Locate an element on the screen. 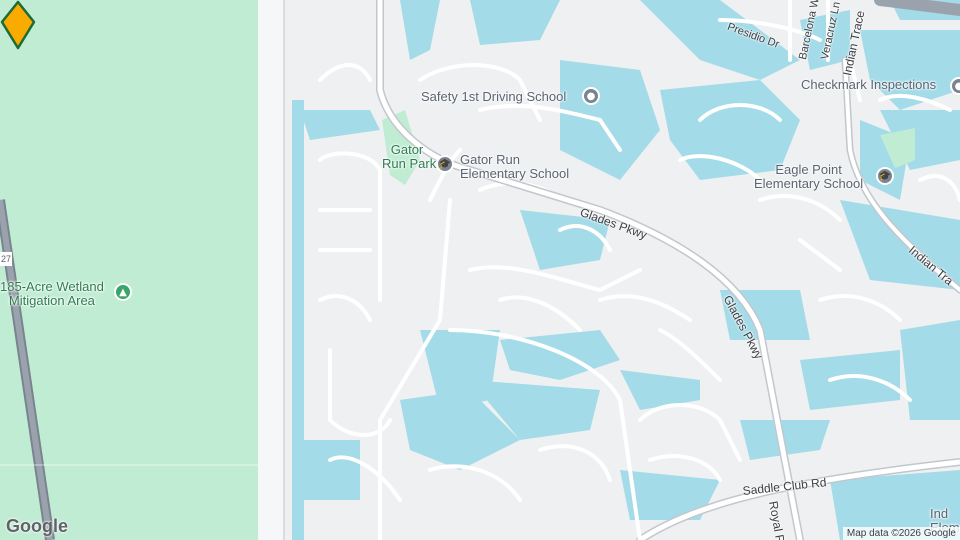 The width and height of the screenshot is (960, 540). selected-location-marker is located at coordinates (18, 26).